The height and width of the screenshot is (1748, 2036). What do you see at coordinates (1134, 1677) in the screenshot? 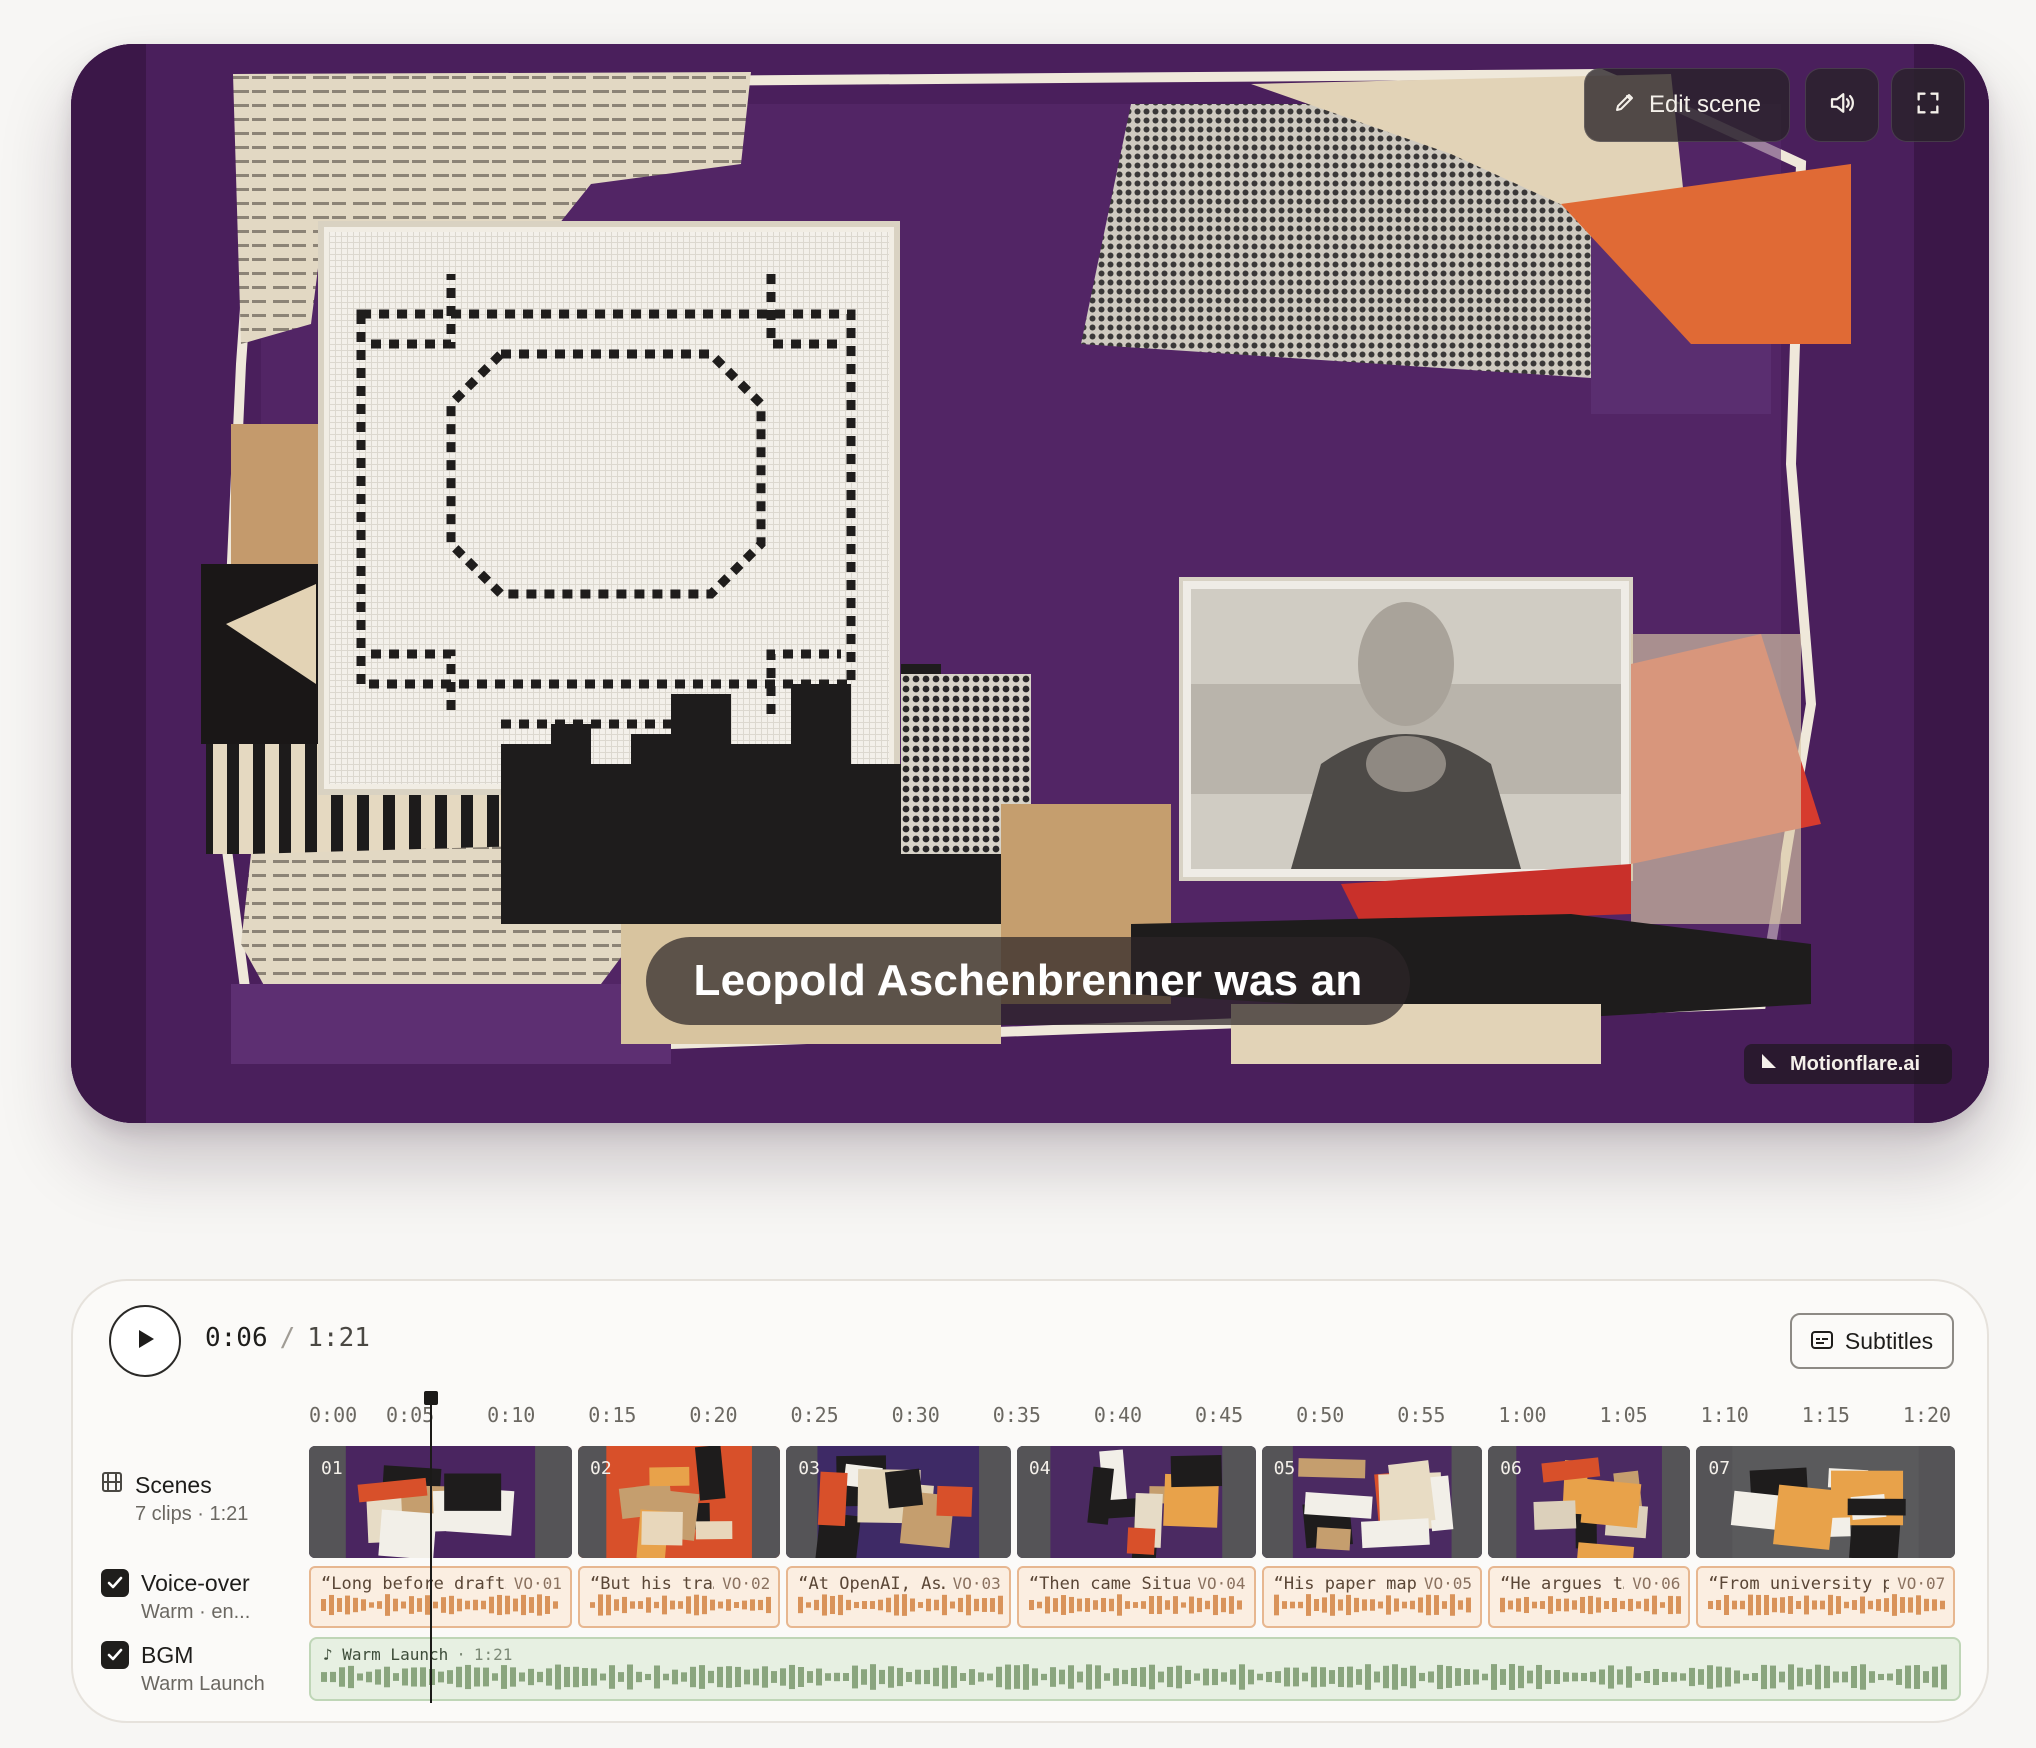
I see `bgm-waveform` at bounding box center [1134, 1677].